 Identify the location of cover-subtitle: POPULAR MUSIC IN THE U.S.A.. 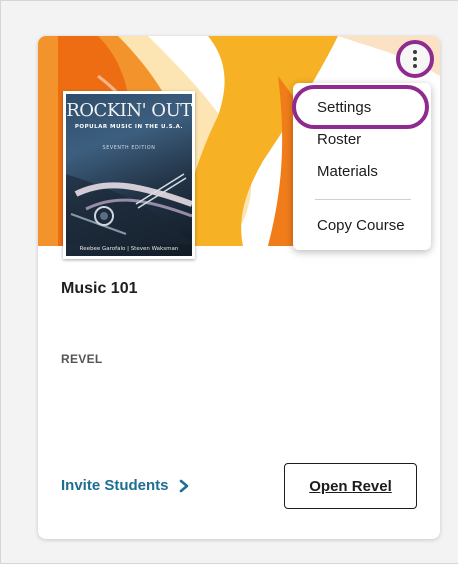
(129, 127).